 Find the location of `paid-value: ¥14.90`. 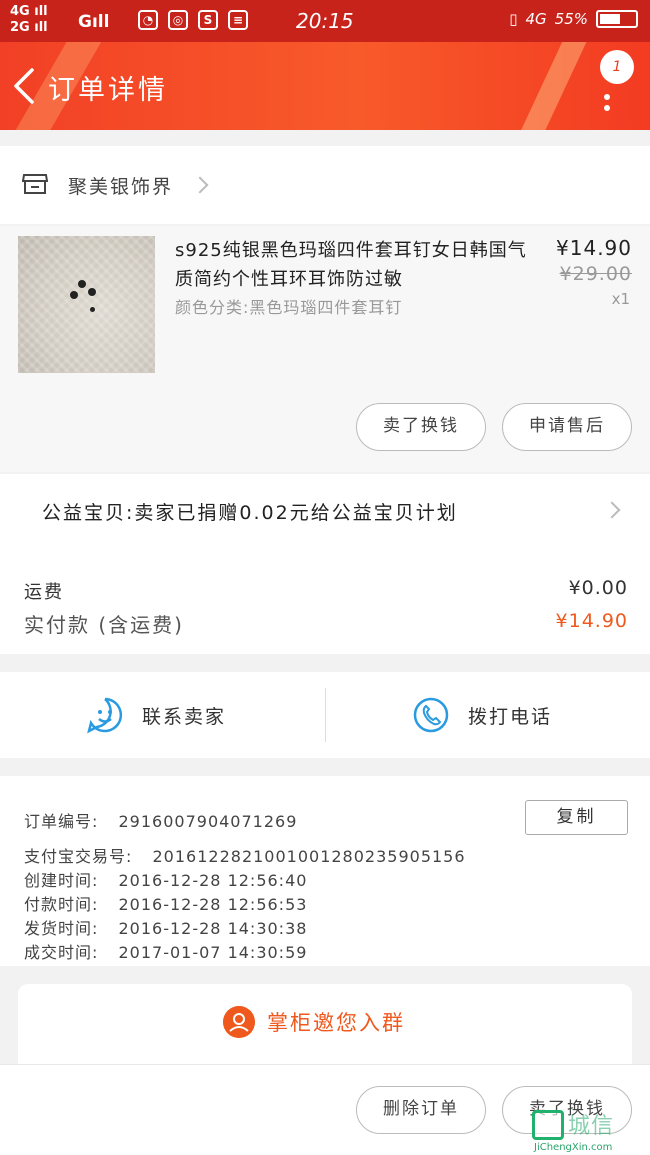

paid-value: ¥14.90 is located at coordinates (591, 621).